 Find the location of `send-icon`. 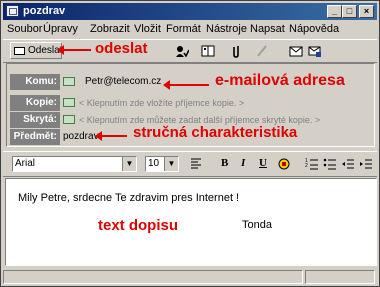

send-icon is located at coordinates (19, 51).